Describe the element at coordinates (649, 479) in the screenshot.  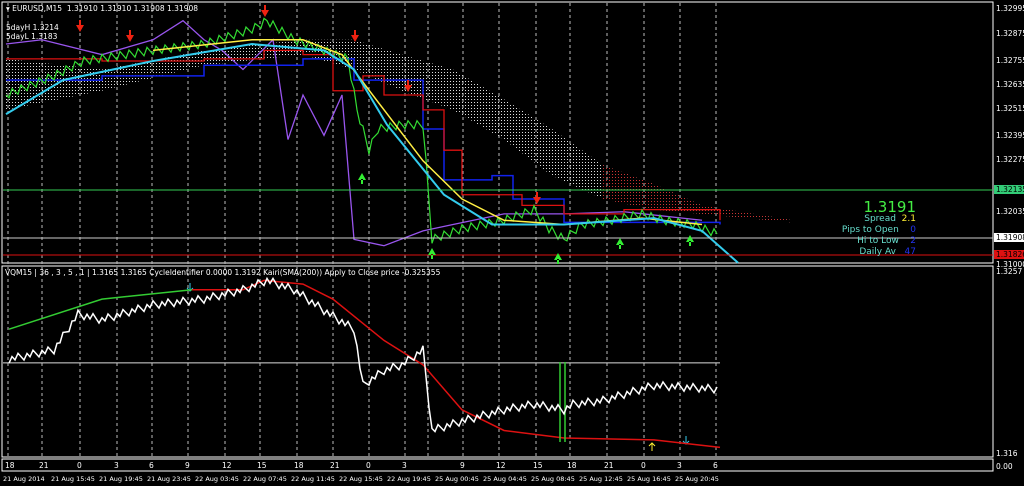
I see `date-tick-label: 25 Aug 16:45` at that location.